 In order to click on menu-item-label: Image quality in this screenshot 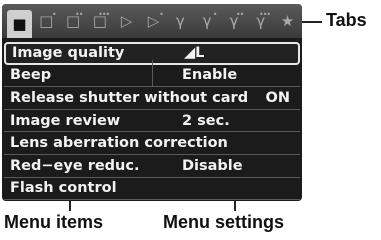, I will do `click(68, 53)`.